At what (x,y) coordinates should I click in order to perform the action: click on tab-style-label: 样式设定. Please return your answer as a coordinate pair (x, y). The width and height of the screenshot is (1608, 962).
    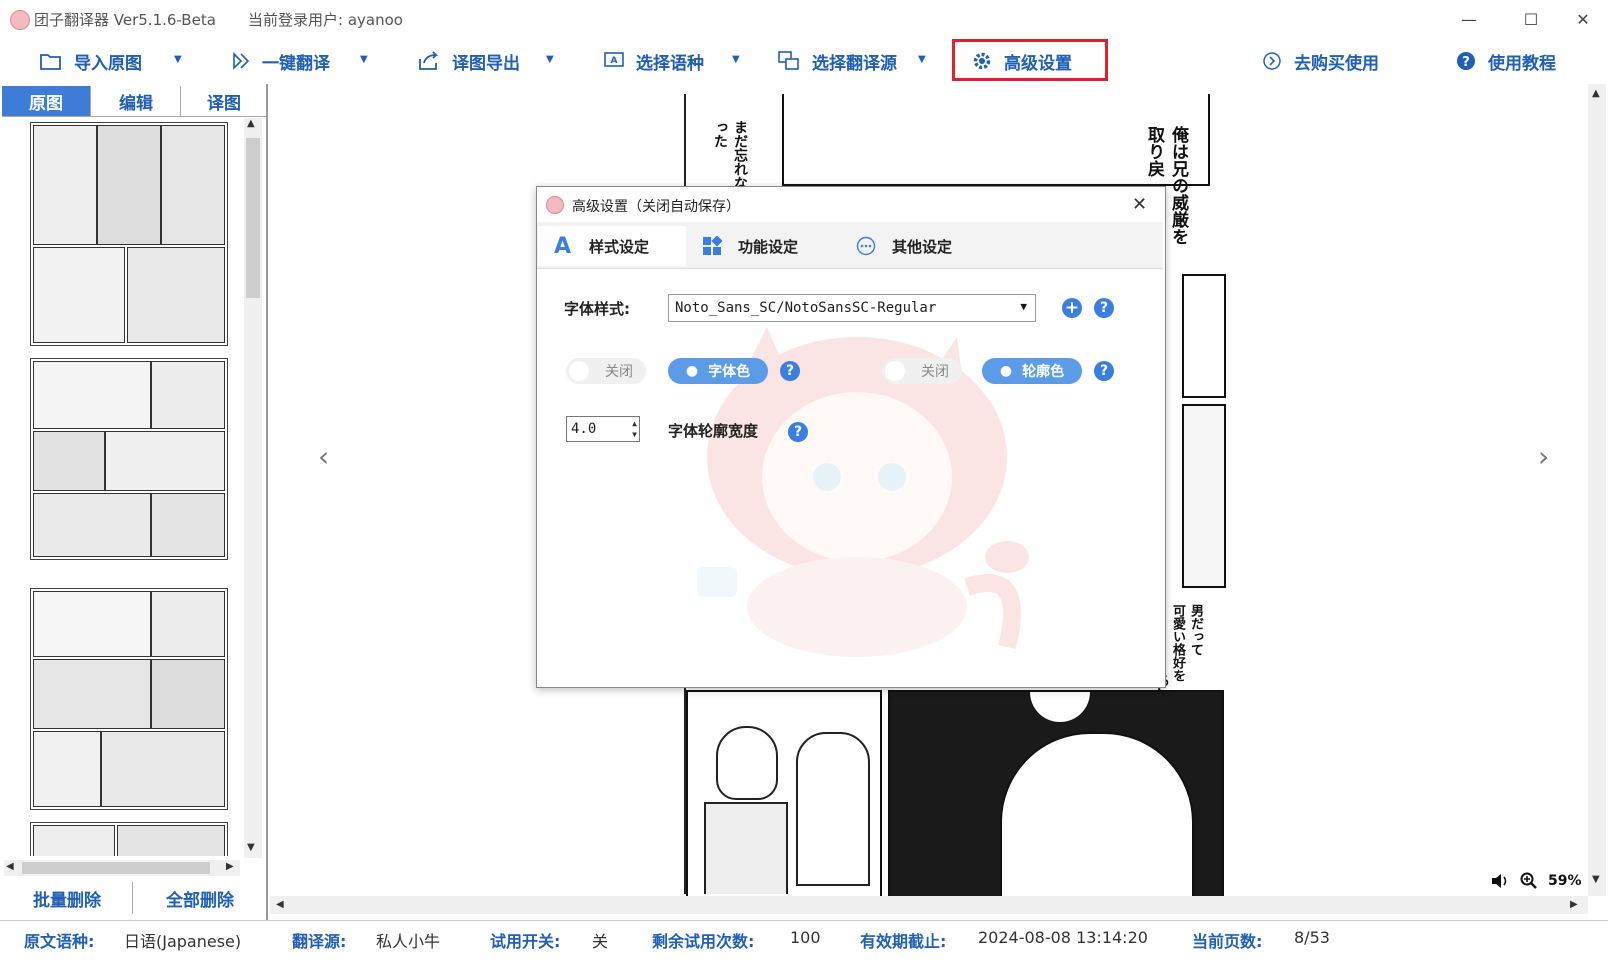
    Looking at the image, I should click on (619, 246).